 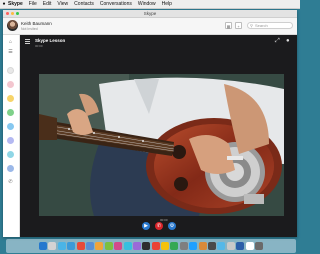 What do you see at coordinates (36, 23) in the screenshot?
I see `user-name: Keith Baumann` at bounding box center [36, 23].